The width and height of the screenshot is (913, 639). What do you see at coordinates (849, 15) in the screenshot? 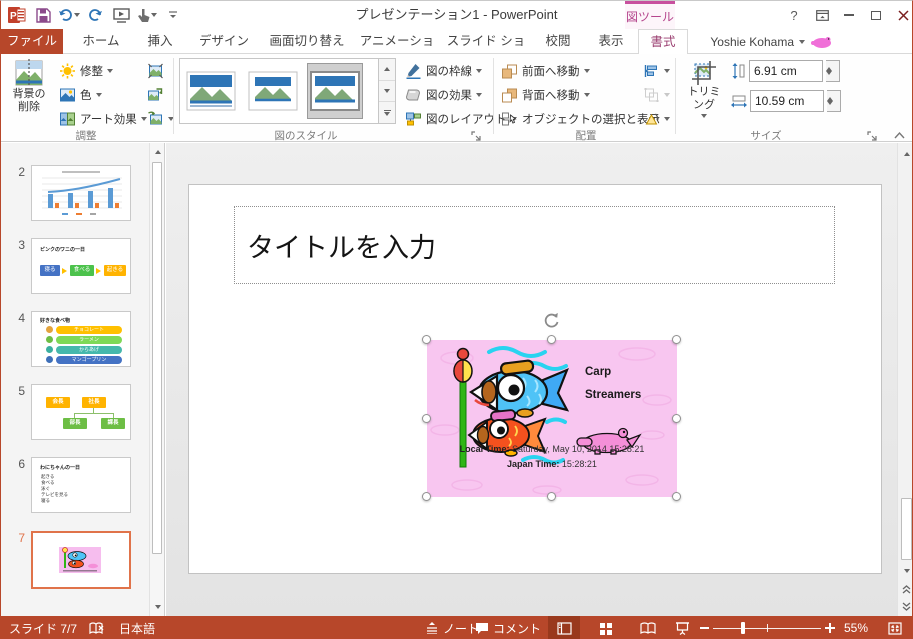
I see `minimize-button` at bounding box center [849, 15].